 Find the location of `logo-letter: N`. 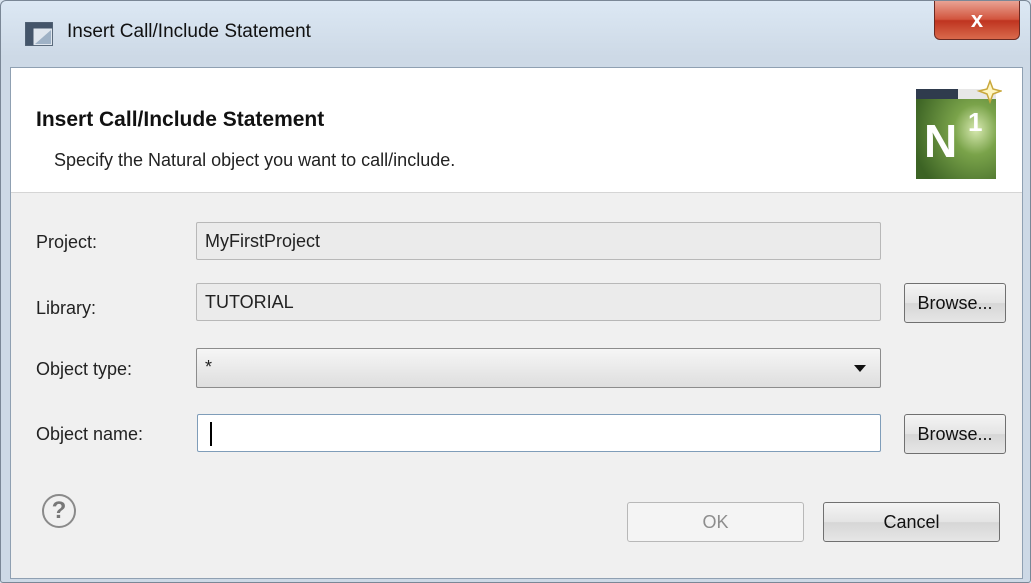

logo-letter: N is located at coordinates (940, 141).